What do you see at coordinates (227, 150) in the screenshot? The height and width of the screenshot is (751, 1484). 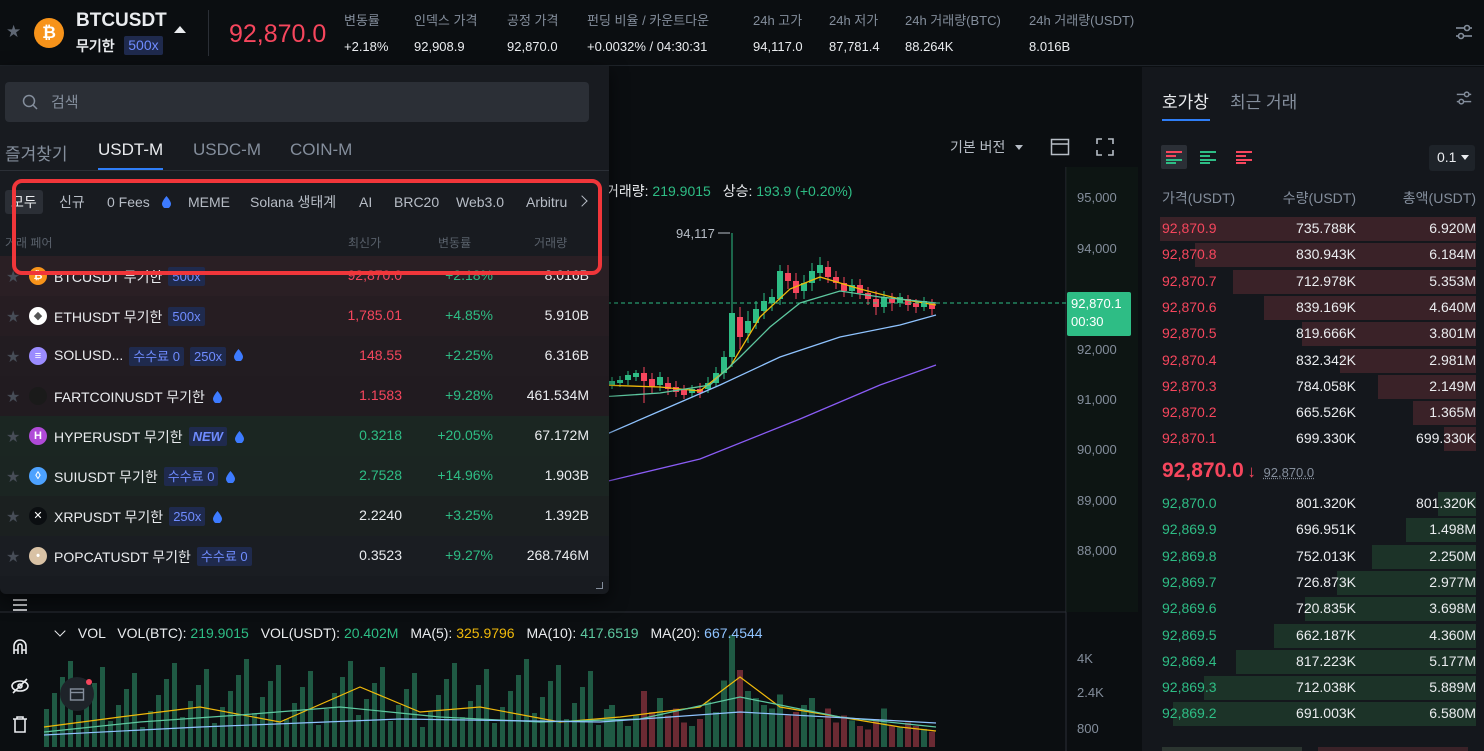 I see `tab-usdc-m: USDC-M` at bounding box center [227, 150].